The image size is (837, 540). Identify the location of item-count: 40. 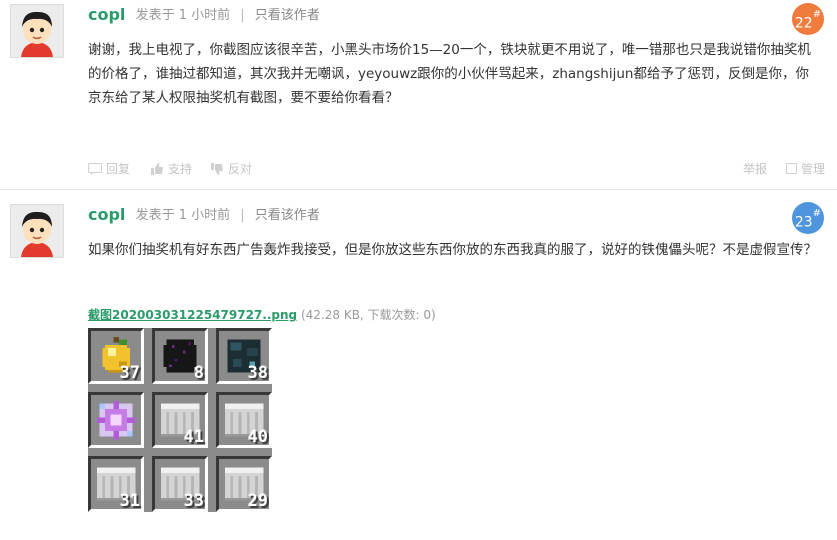
(257, 437).